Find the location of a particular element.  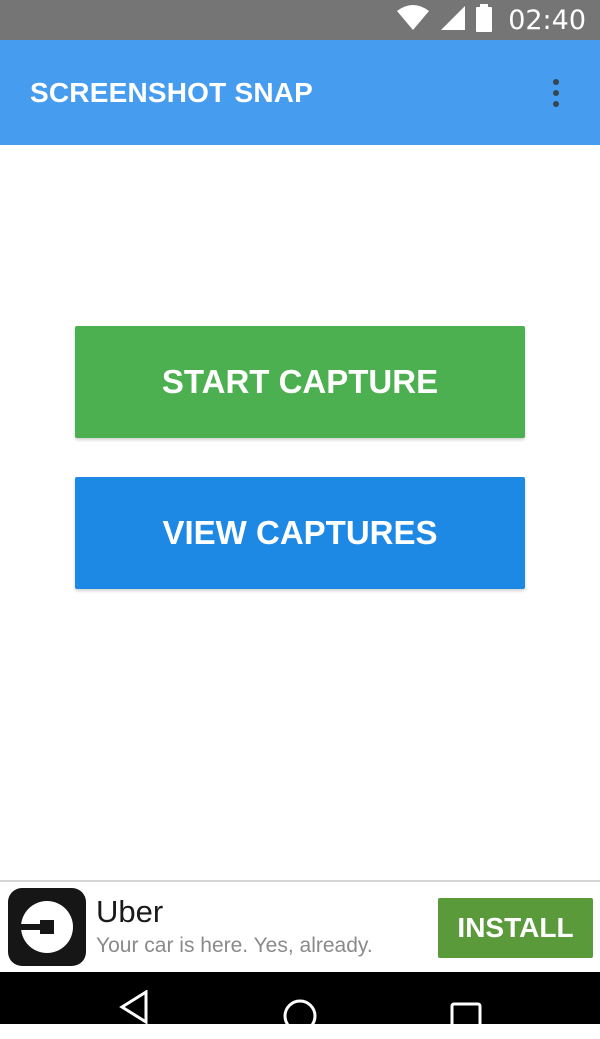

install-button: INSTALL is located at coordinates (515, 928).